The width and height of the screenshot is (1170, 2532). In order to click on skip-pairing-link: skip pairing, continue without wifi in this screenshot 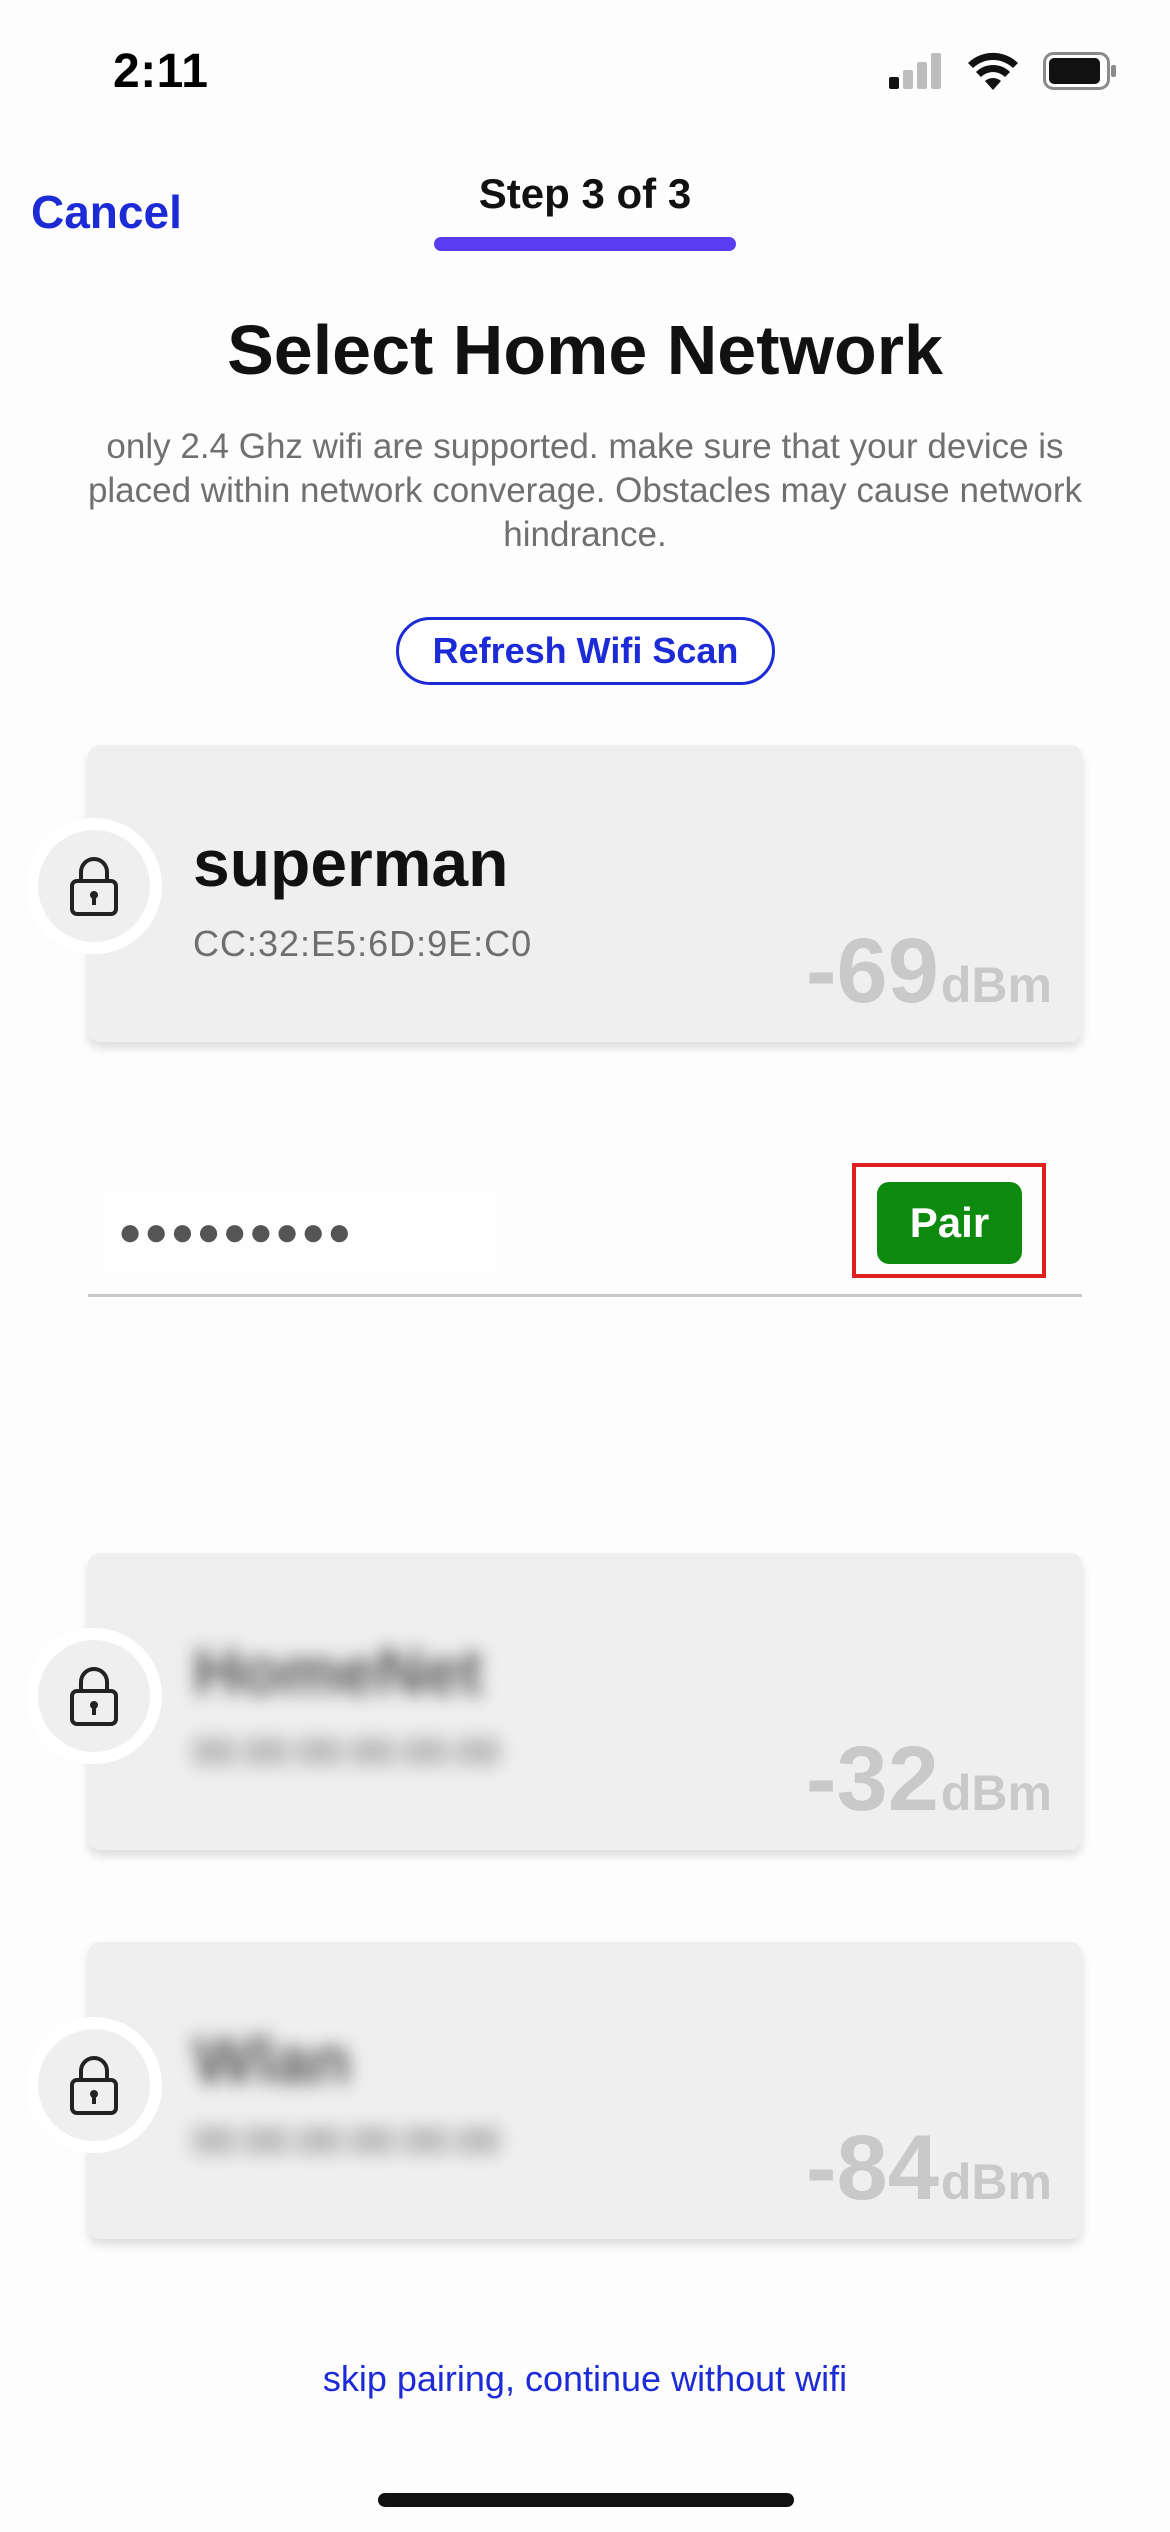, I will do `click(585, 2379)`.